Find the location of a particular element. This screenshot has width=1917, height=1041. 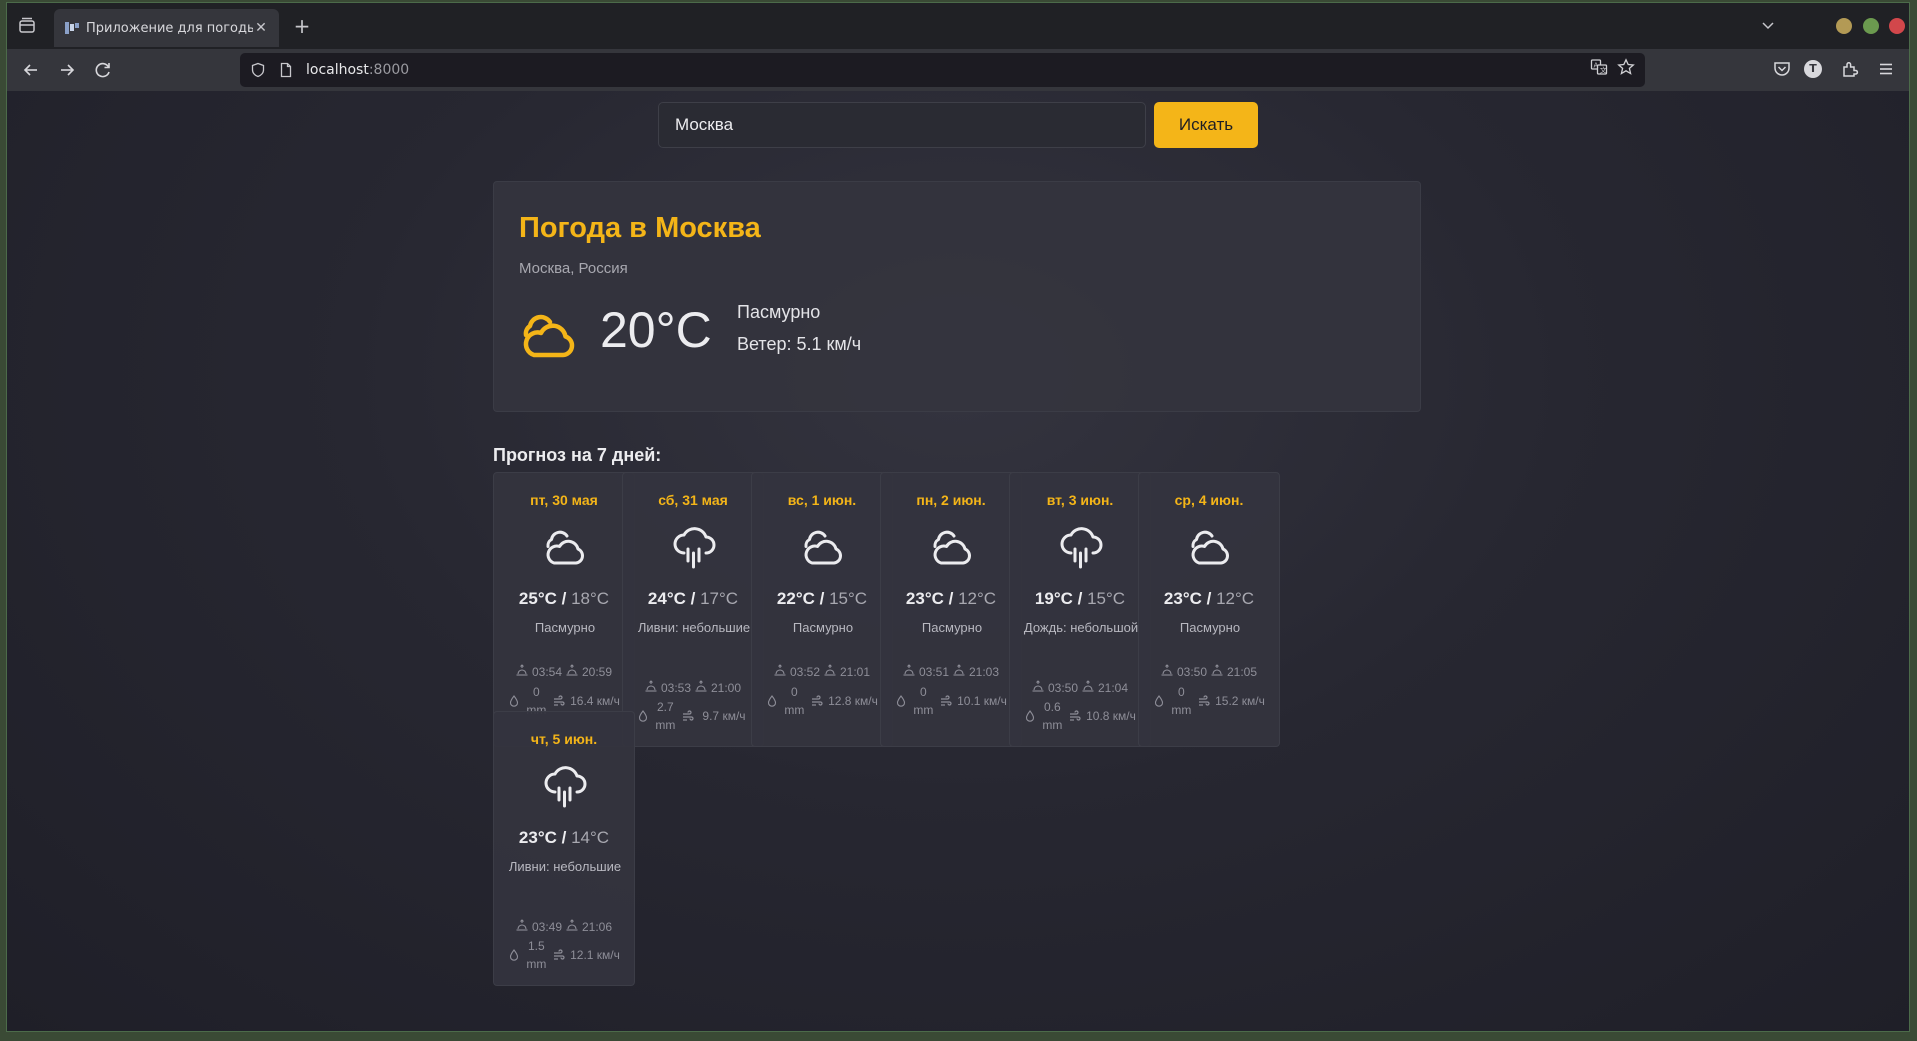

forward-icon is located at coordinates (67, 70).